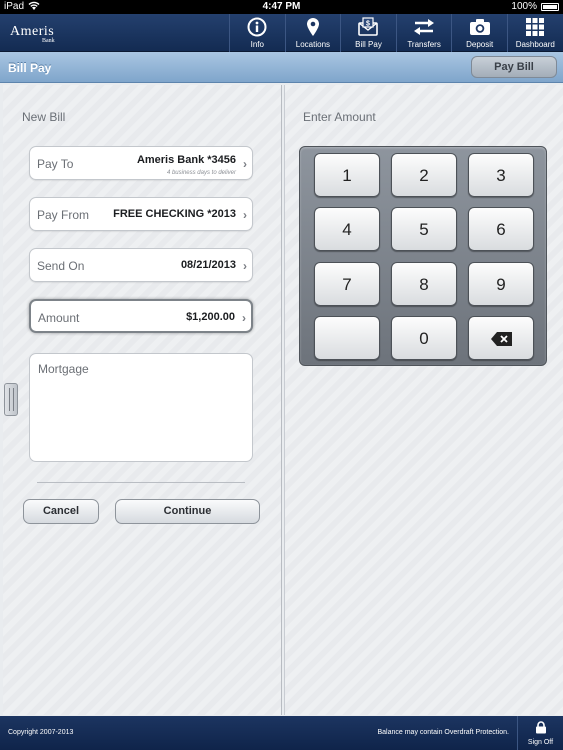 This screenshot has height=750, width=563. Describe the element at coordinates (11, 399) in the screenshot. I see `drag-handle` at that location.